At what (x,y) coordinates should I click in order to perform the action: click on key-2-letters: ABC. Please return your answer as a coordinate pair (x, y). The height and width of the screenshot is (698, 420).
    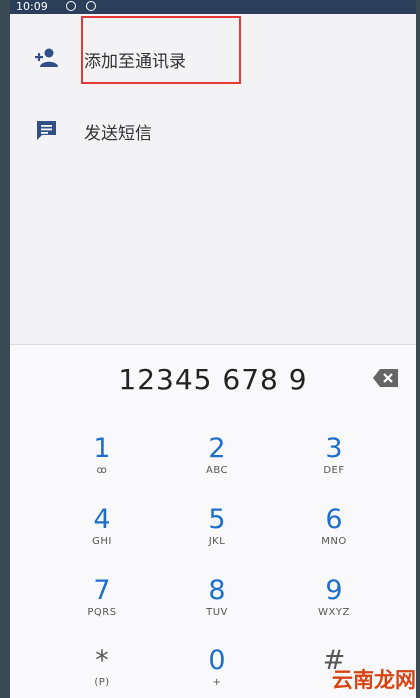
    Looking at the image, I should click on (216, 470).